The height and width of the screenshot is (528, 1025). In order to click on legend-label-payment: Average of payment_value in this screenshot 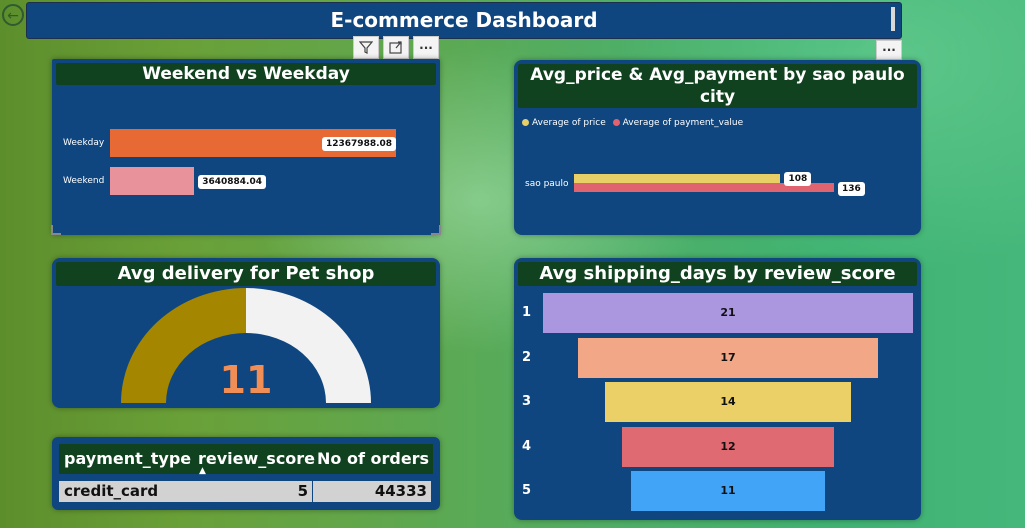, I will do `click(683, 123)`.